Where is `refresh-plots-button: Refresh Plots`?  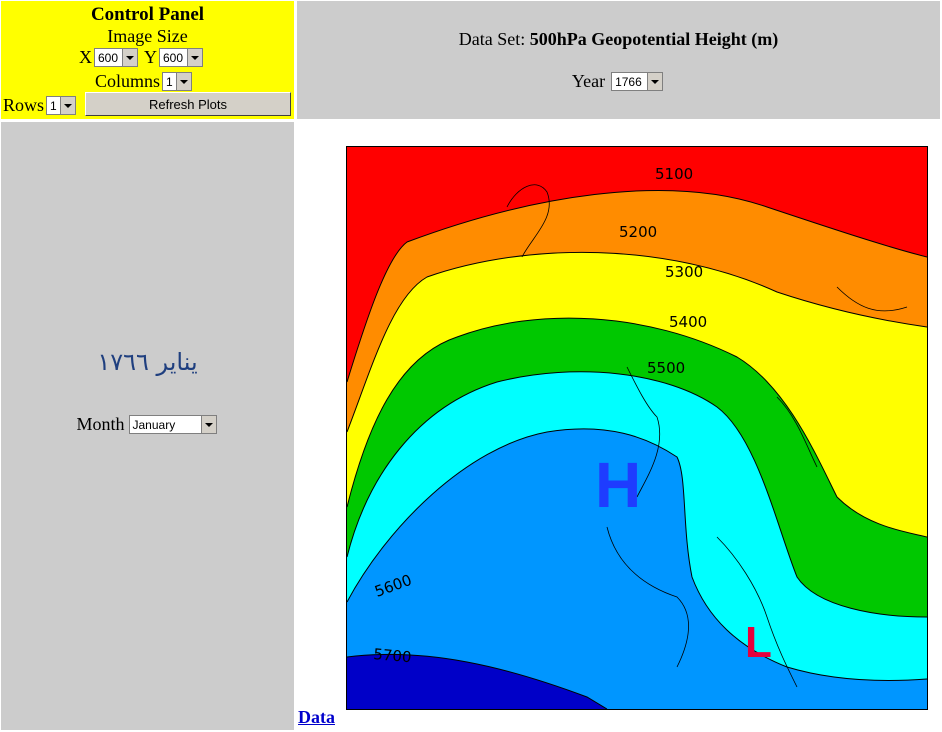 refresh-plots-button: Refresh Plots is located at coordinates (188, 104).